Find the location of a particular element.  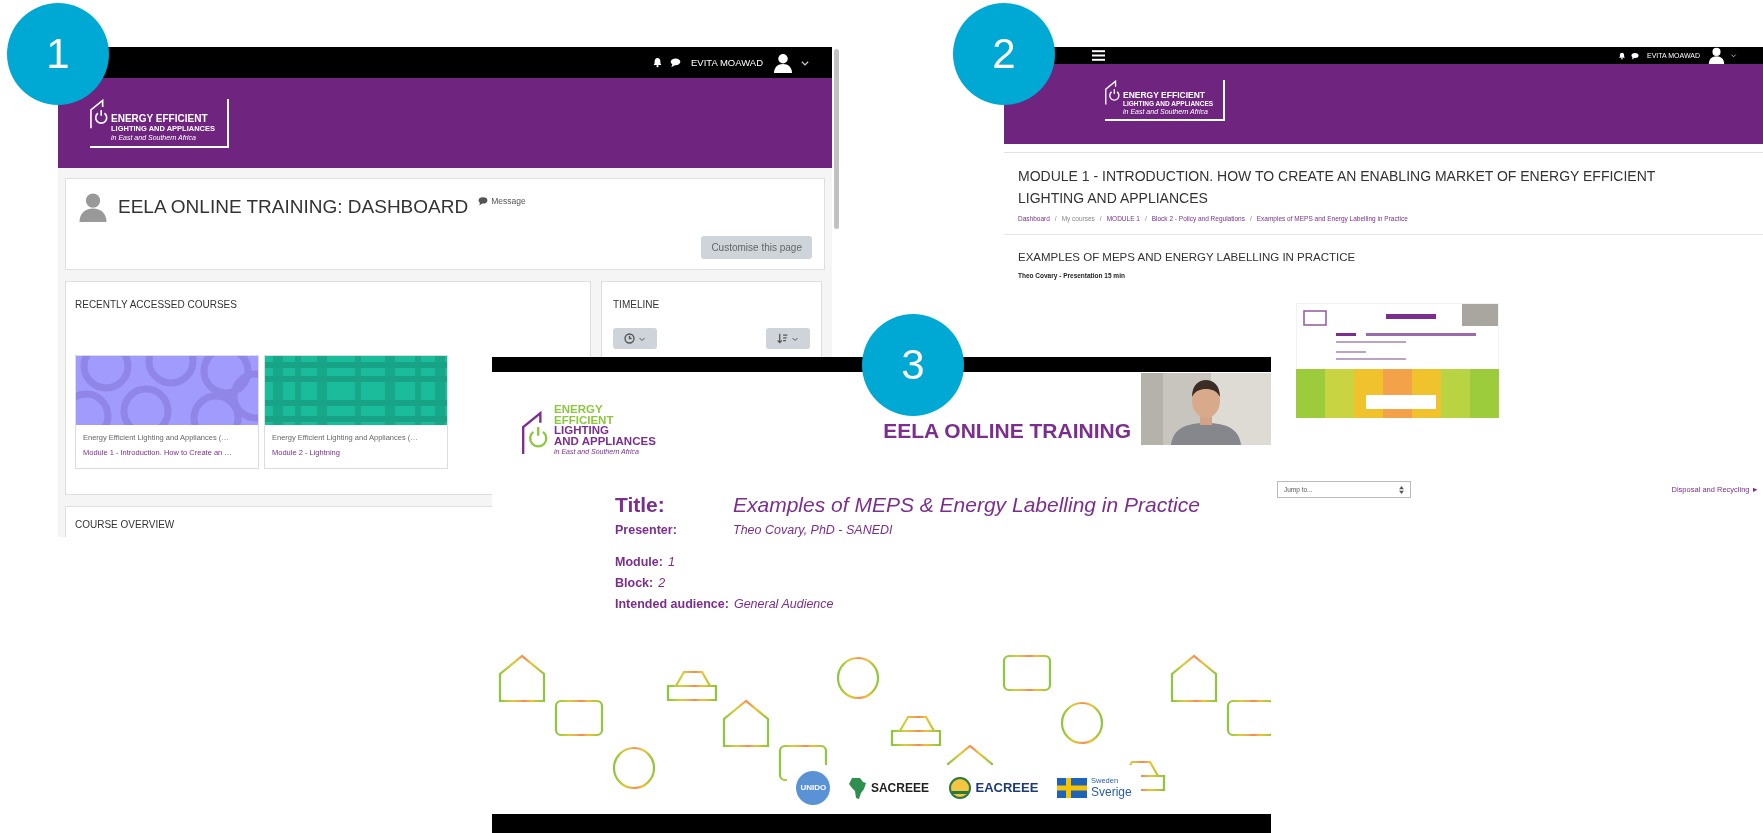

section-title: EXAMPLES OF MEPS AND ENERGY LABELLING IN PRACTICE is located at coordinates (1187, 257).